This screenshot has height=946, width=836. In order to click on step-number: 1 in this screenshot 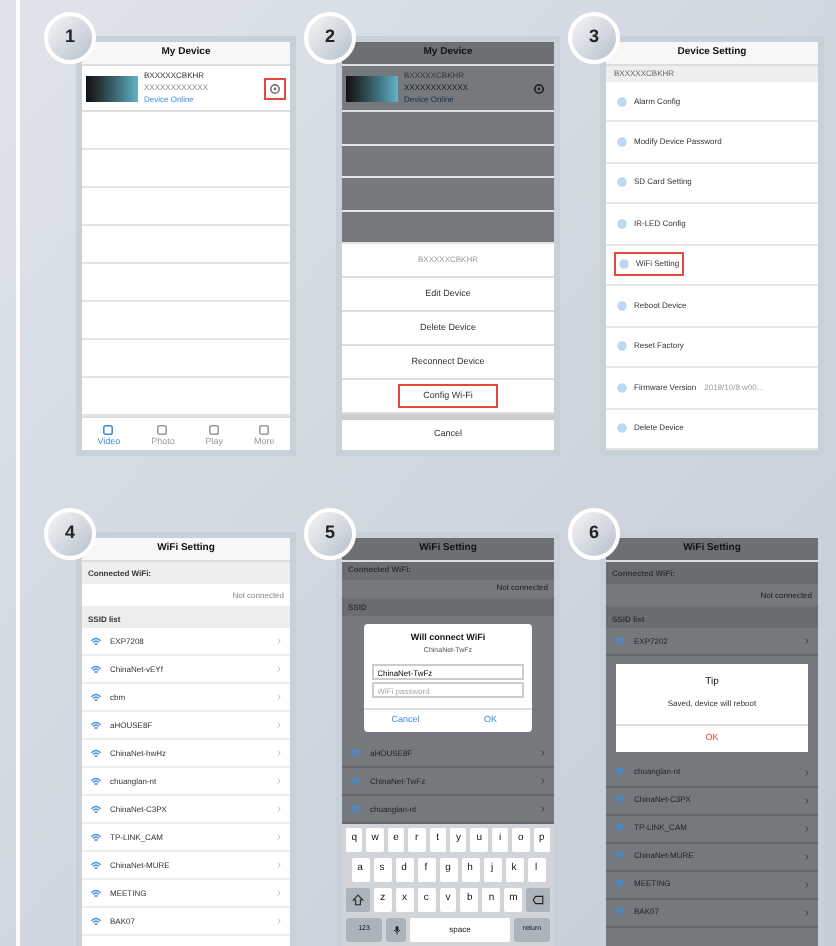, I will do `click(70, 38)`.